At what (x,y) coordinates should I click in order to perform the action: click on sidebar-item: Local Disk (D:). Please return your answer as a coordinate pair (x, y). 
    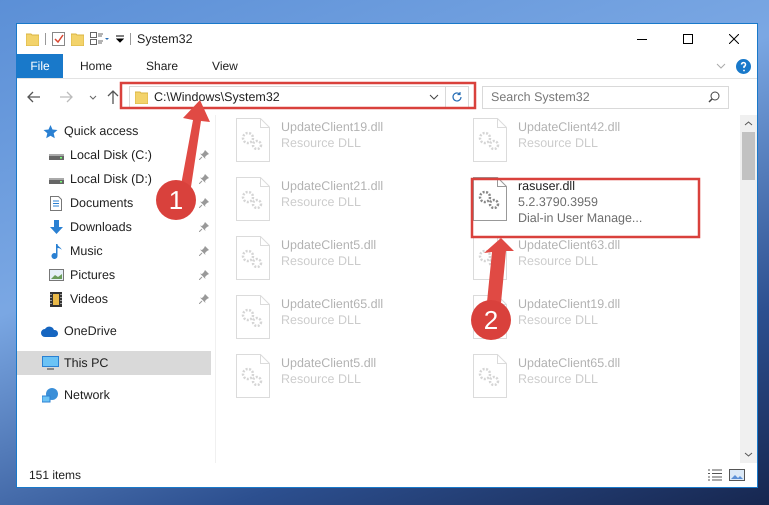
    Looking at the image, I should click on (85, 179).